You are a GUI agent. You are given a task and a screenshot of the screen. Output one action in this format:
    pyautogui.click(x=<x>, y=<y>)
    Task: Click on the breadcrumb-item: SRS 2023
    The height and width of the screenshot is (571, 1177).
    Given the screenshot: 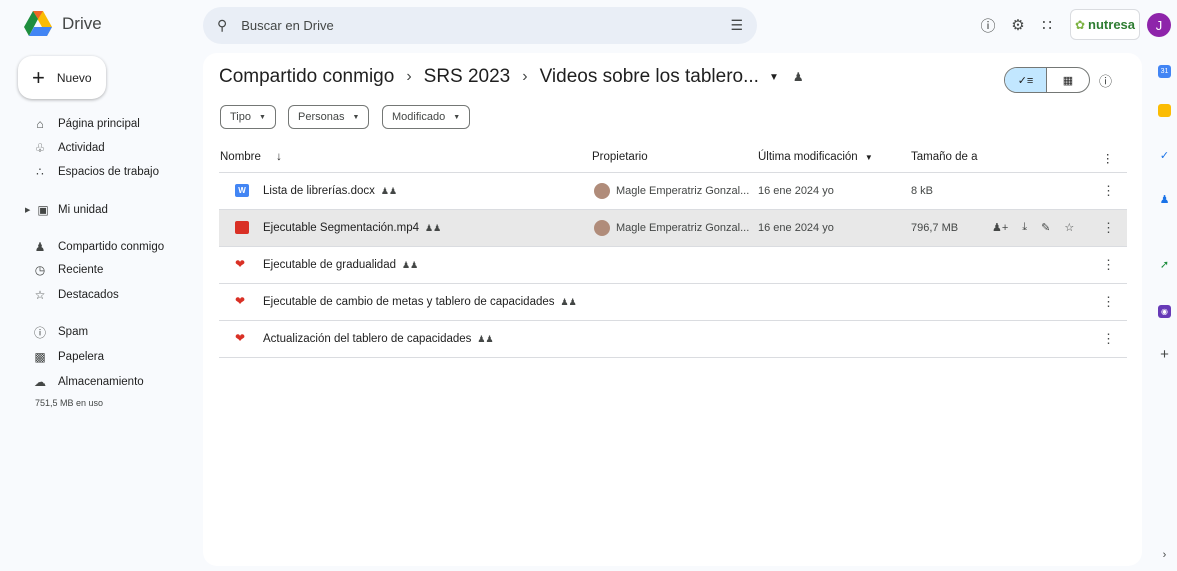 What is the action you would take?
    pyautogui.click(x=467, y=77)
    